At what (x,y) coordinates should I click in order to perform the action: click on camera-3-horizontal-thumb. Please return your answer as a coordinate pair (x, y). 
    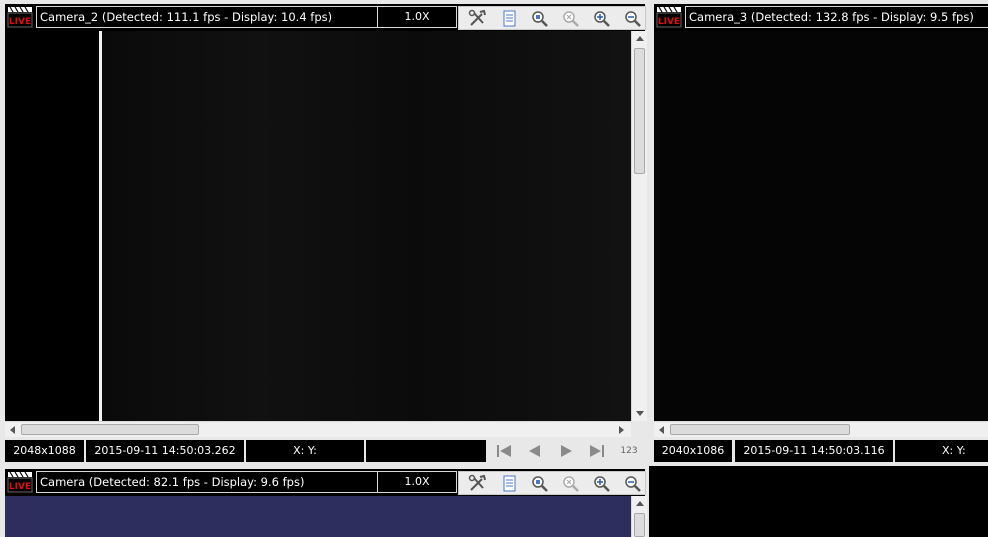
    Looking at the image, I should click on (760, 429).